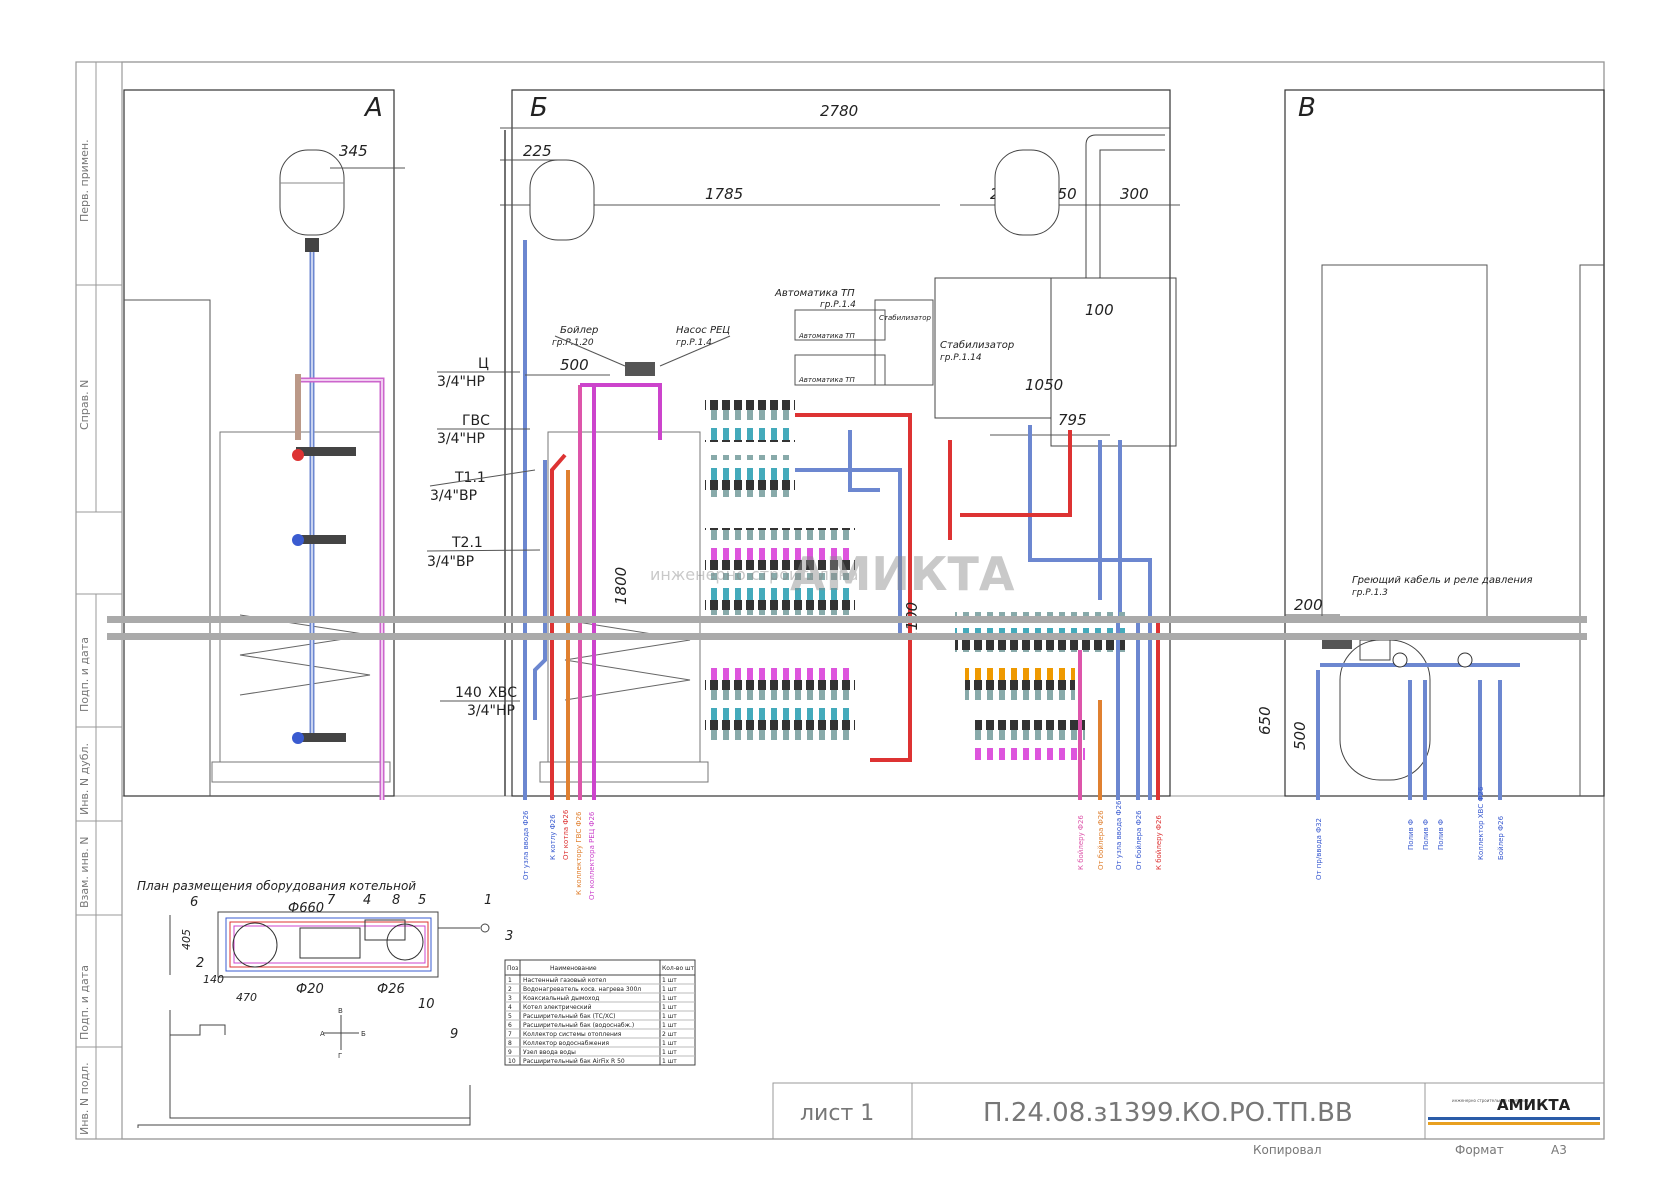  What do you see at coordinates (396, 900) in the screenshot?
I see `plan-label-8: 8` at bounding box center [396, 900].